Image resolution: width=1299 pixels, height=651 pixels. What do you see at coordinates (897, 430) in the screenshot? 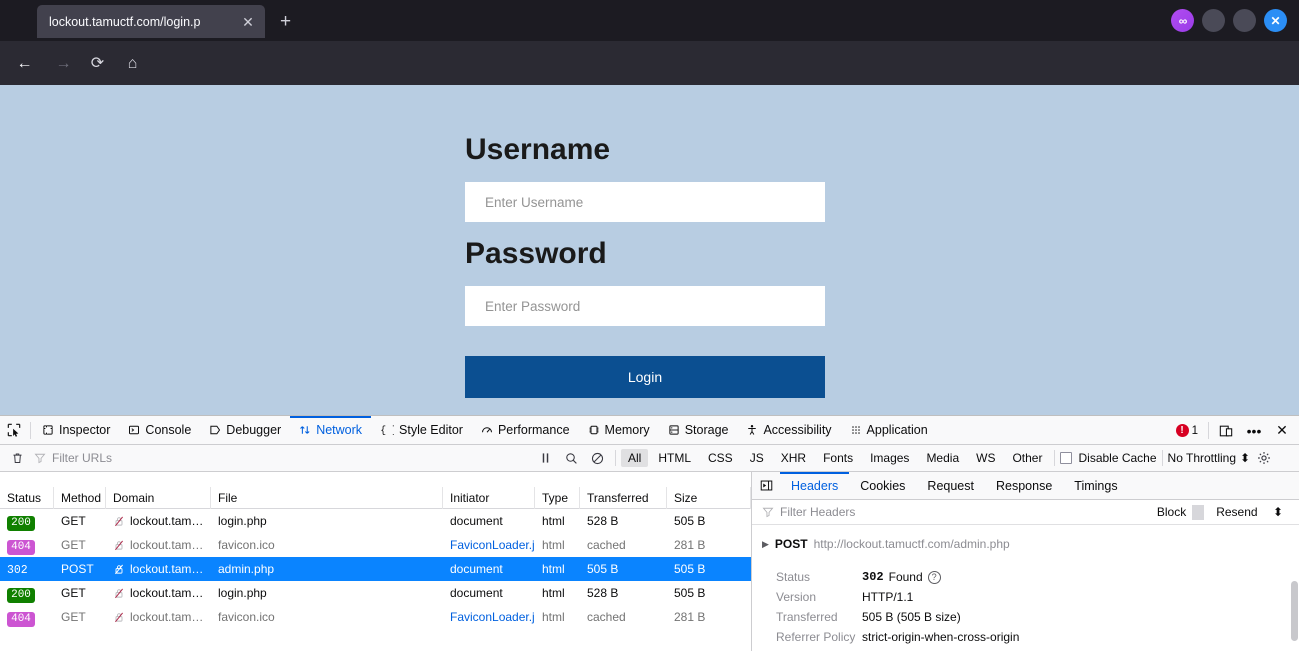
I see `devtools-tab-label: Application` at bounding box center [897, 430].